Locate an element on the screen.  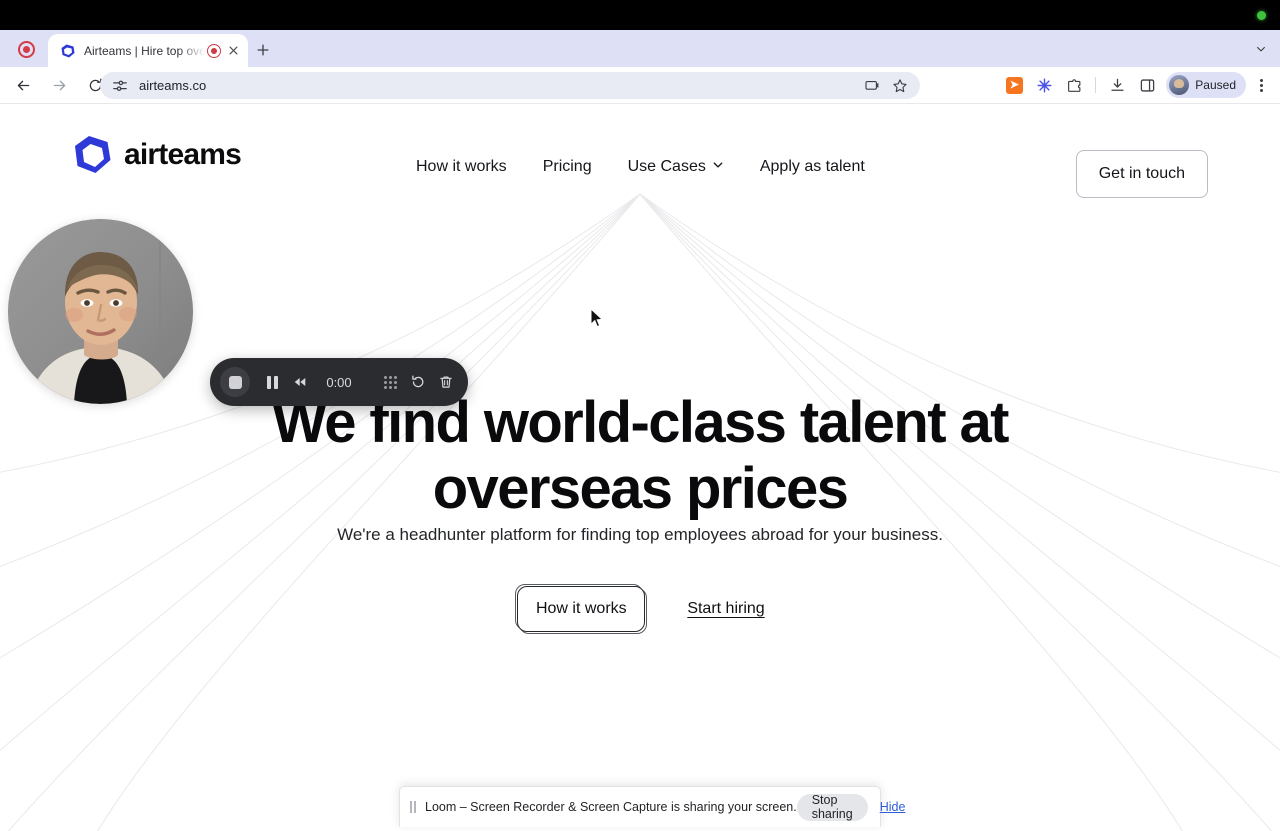
forward-arrow-icon is located at coordinates (59, 85).